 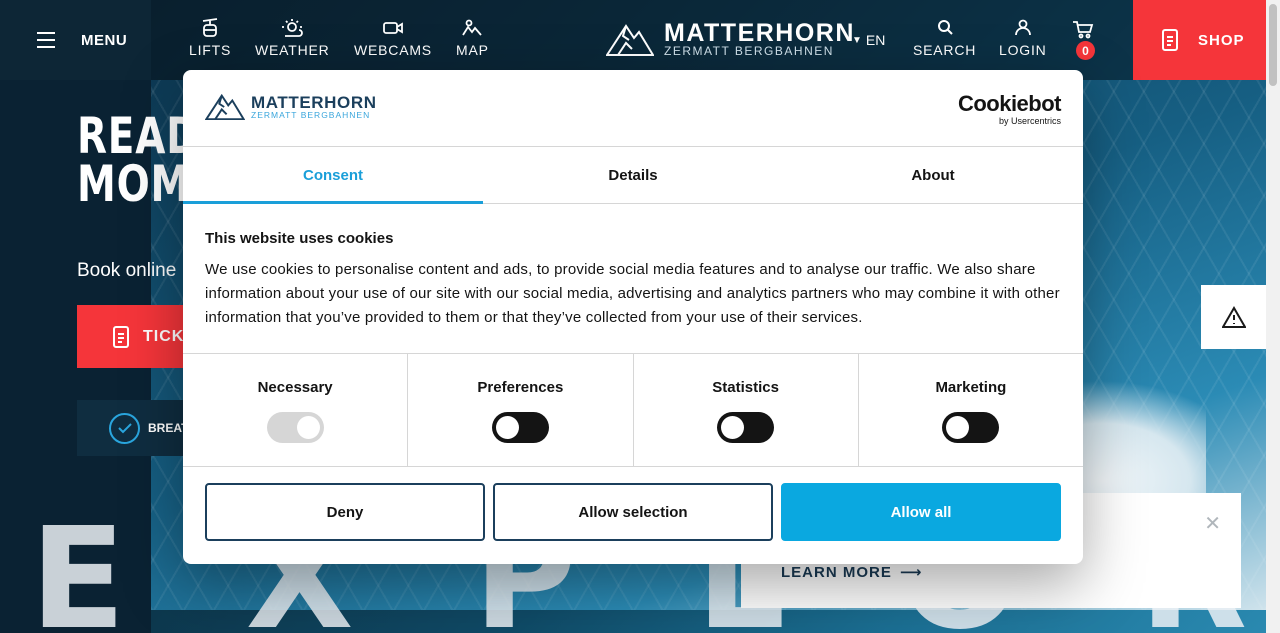 I want to click on tab-consent: Consent, so click(x=333, y=175).